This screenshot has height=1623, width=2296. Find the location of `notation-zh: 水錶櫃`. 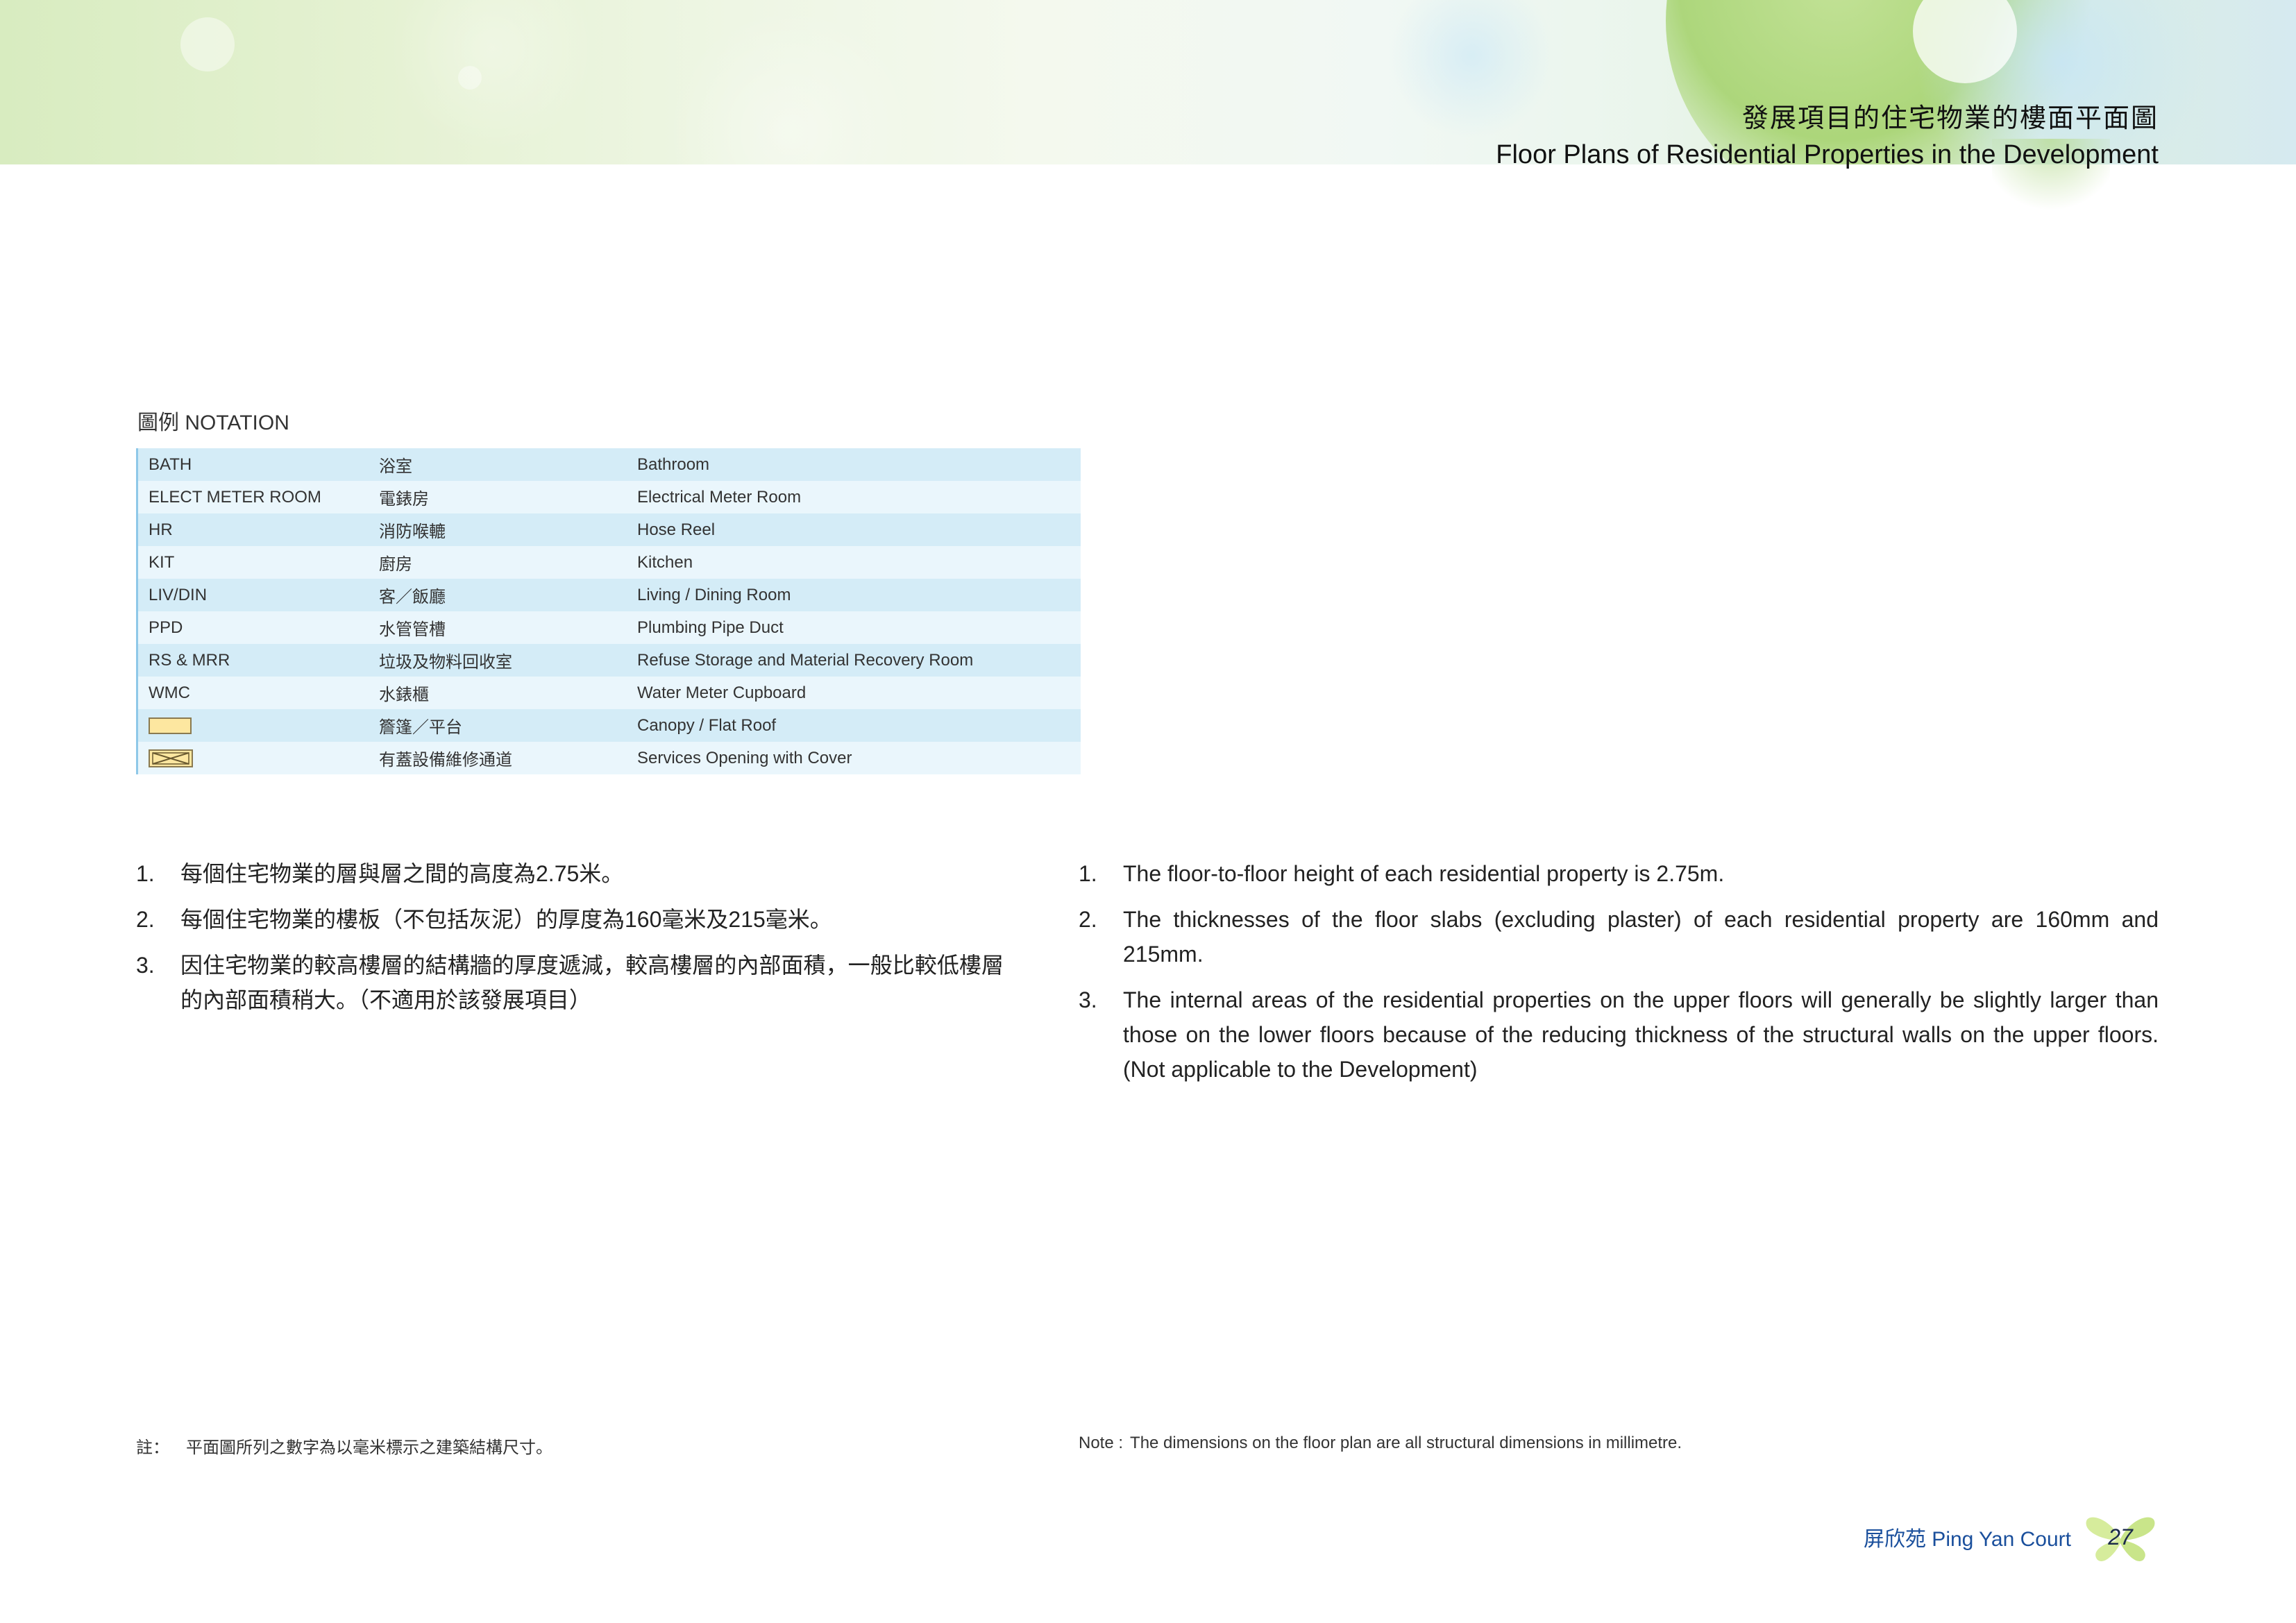

notation-zh: 水錶櫃 is located at coordinates (404, 695).